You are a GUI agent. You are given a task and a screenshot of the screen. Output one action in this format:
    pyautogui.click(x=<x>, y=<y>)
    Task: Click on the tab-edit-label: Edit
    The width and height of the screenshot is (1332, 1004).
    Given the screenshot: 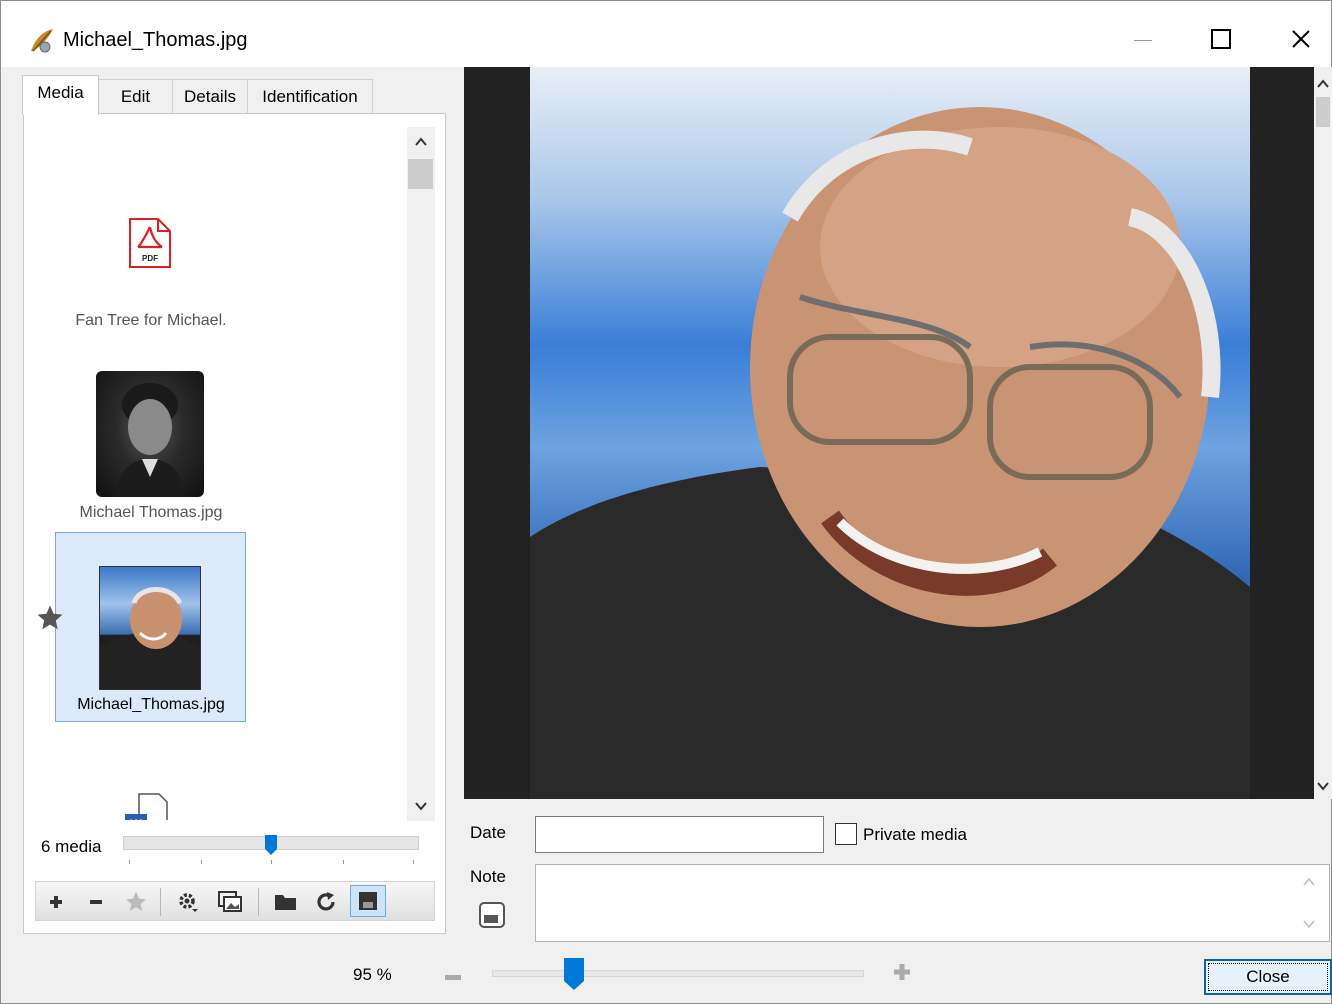 What is the action you would take?
    pyautogui.click(x=135, y=96)
    